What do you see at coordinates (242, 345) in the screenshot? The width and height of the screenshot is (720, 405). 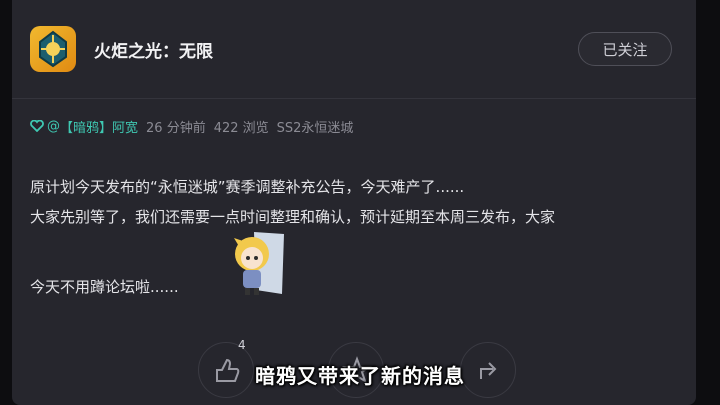 I see `like-count: 4` at bounding box center [242, 345].